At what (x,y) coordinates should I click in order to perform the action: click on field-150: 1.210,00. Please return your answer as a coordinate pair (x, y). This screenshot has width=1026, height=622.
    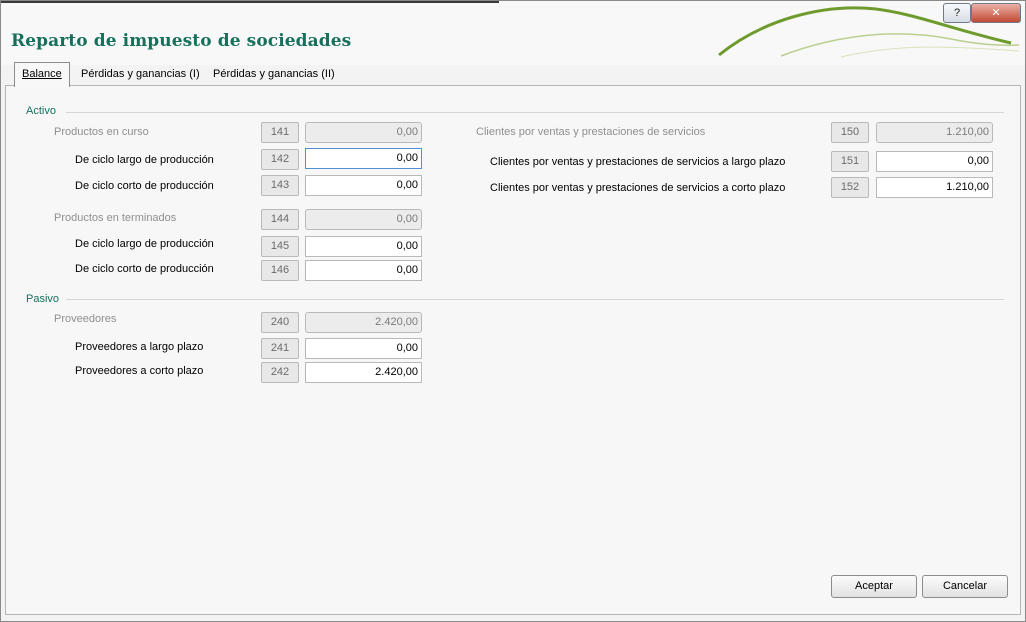
    Looking at the image, I should click on (934, 132).